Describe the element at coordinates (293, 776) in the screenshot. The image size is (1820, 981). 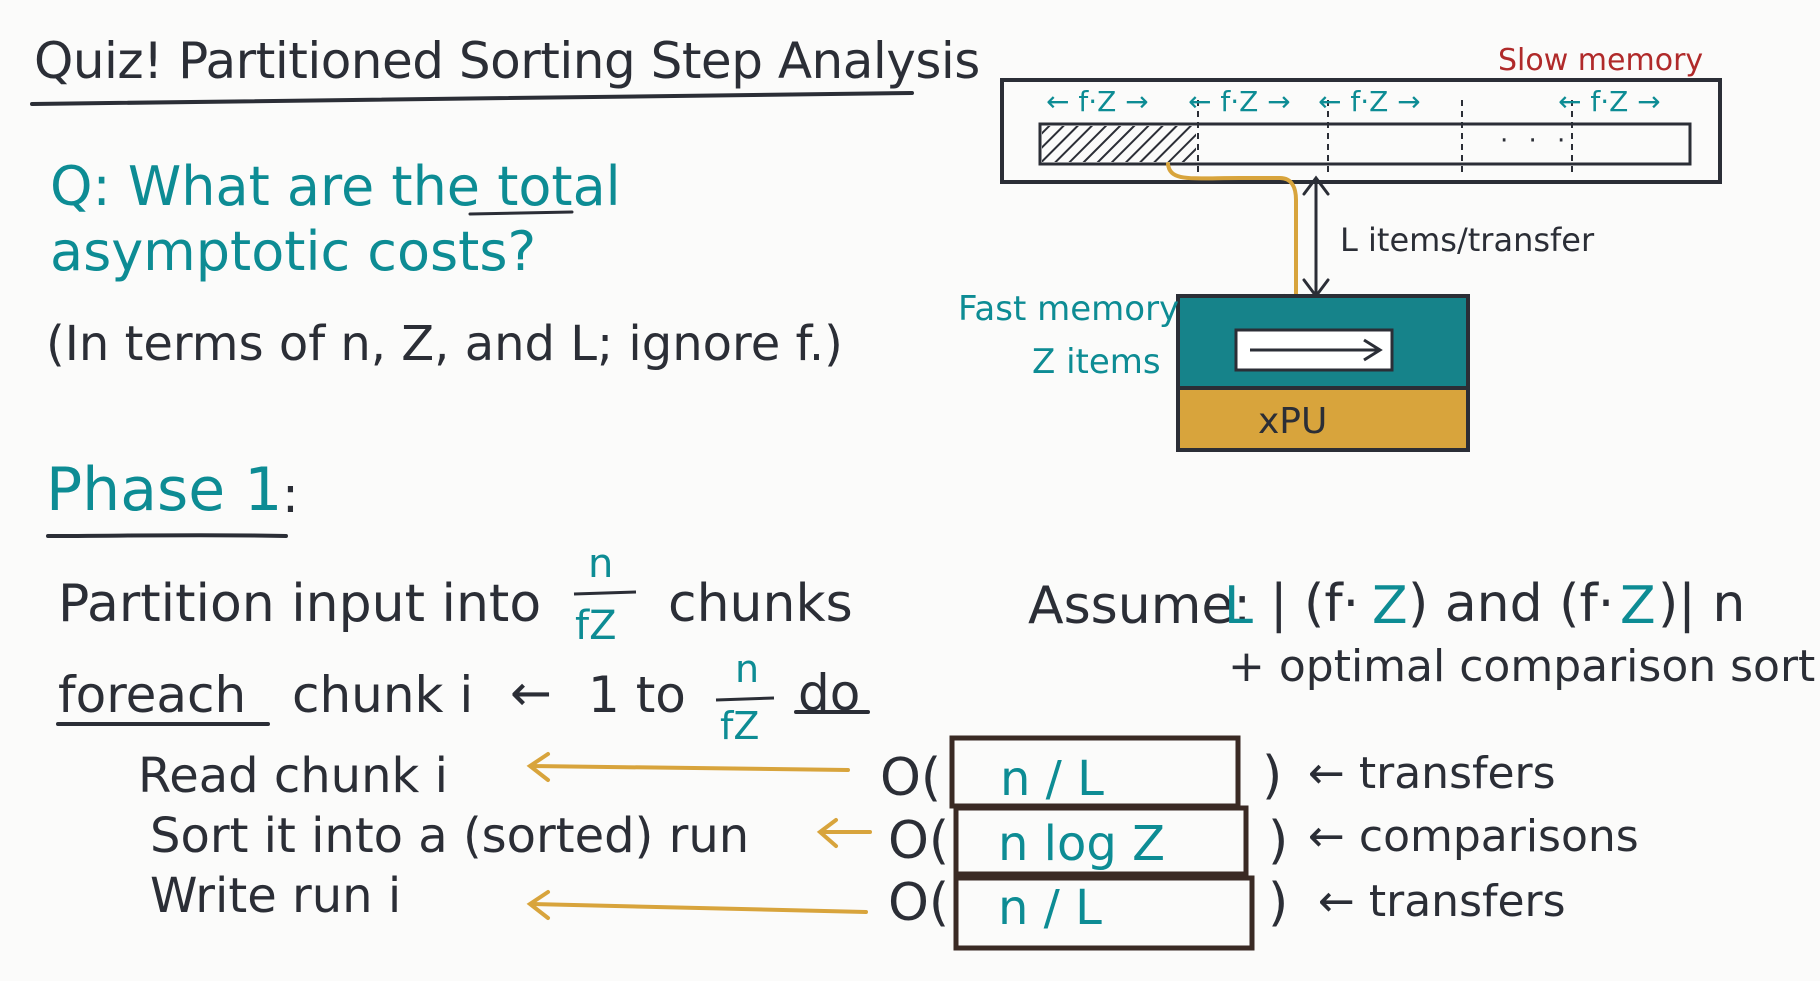
I see `step-read: Read chunk i` at that location.